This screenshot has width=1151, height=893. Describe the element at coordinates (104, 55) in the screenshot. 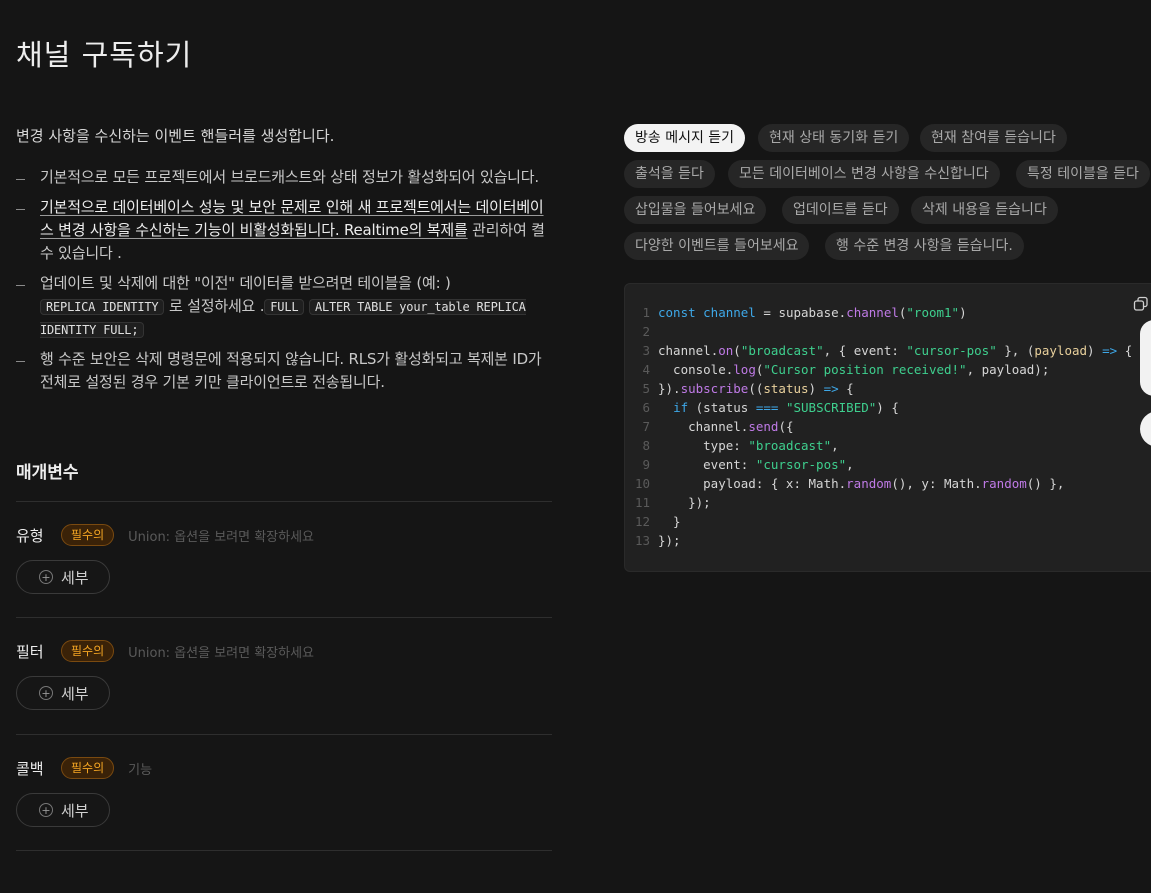

I see `page-title: 채널 구독하기` at that location.